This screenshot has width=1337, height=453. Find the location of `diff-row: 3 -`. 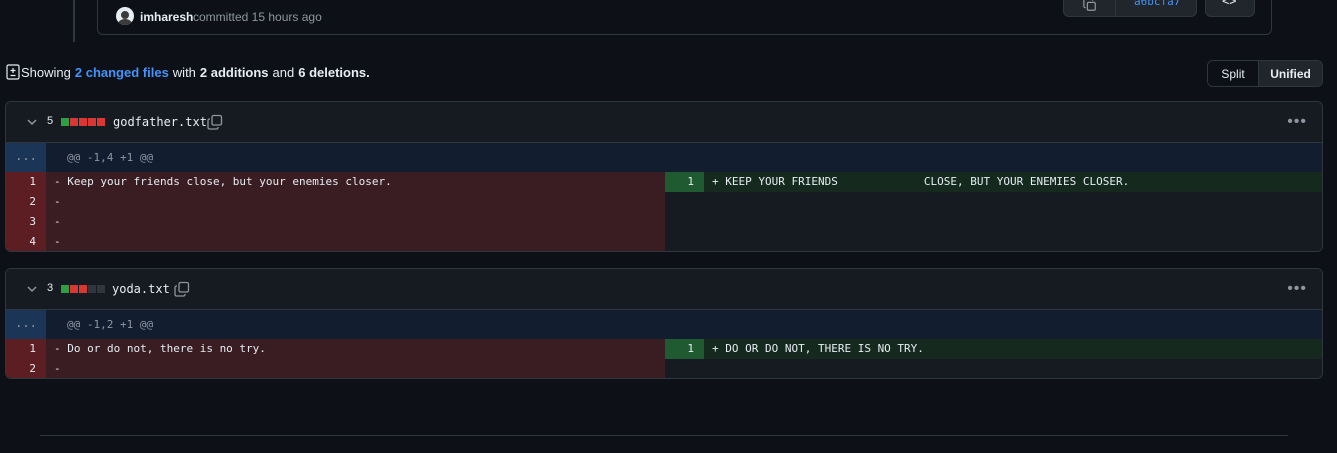

diff-row: 3 - is located at coordinates (664, 222).